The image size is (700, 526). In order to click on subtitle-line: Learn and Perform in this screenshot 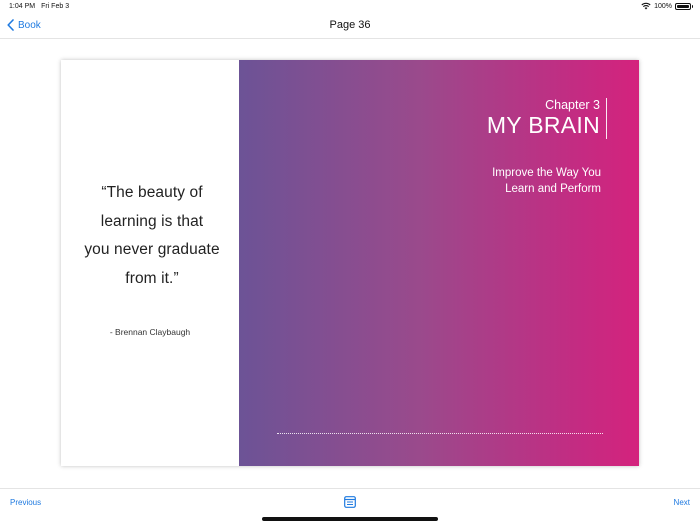, I will do `click(553, 188)`.